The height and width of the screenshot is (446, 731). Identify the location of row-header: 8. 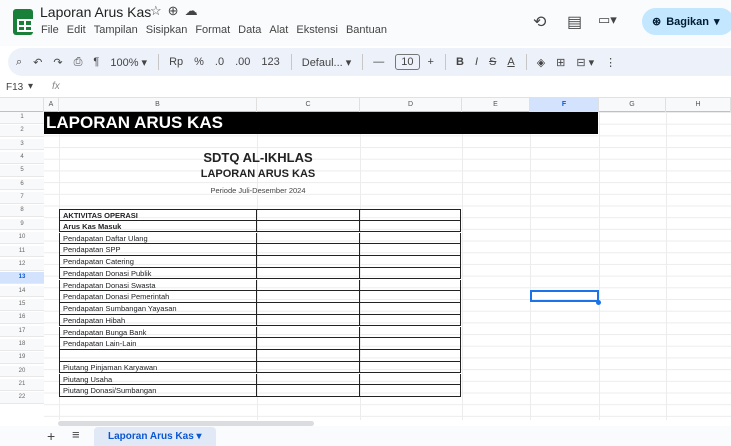
(22, 211).